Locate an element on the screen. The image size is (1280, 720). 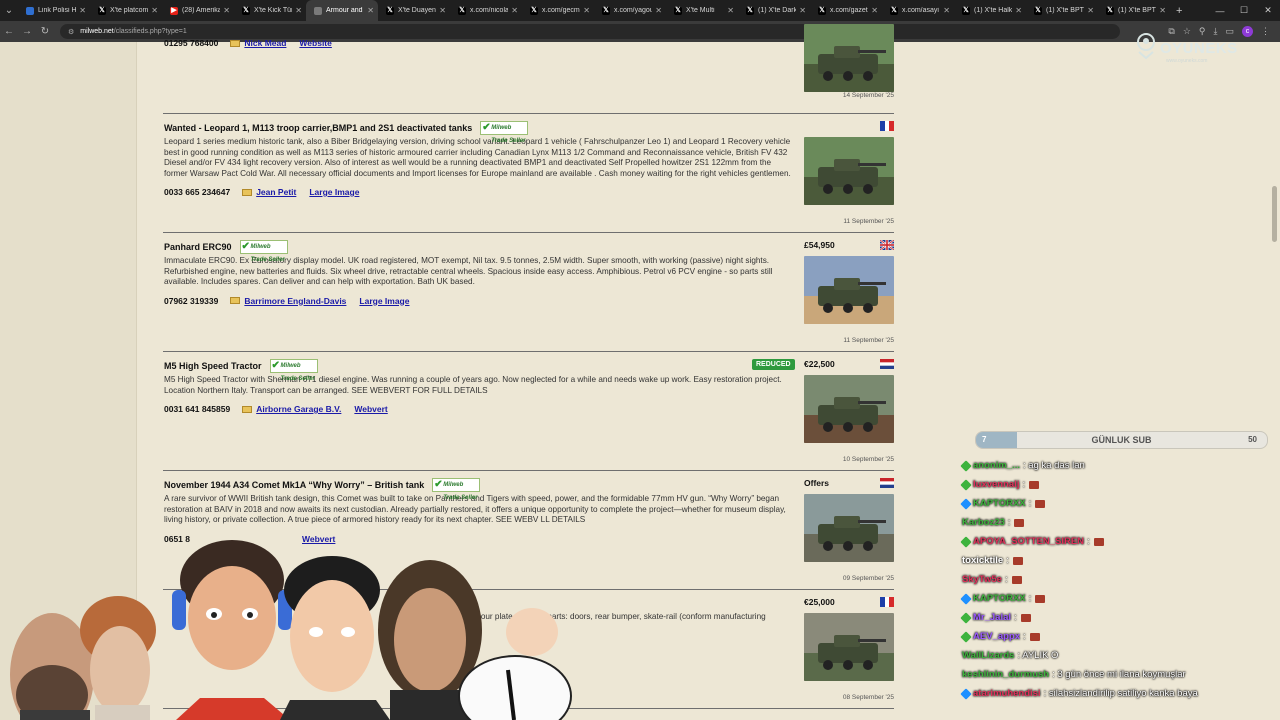
sub-goal-target: 50 is located at coordinates (1252, 439).